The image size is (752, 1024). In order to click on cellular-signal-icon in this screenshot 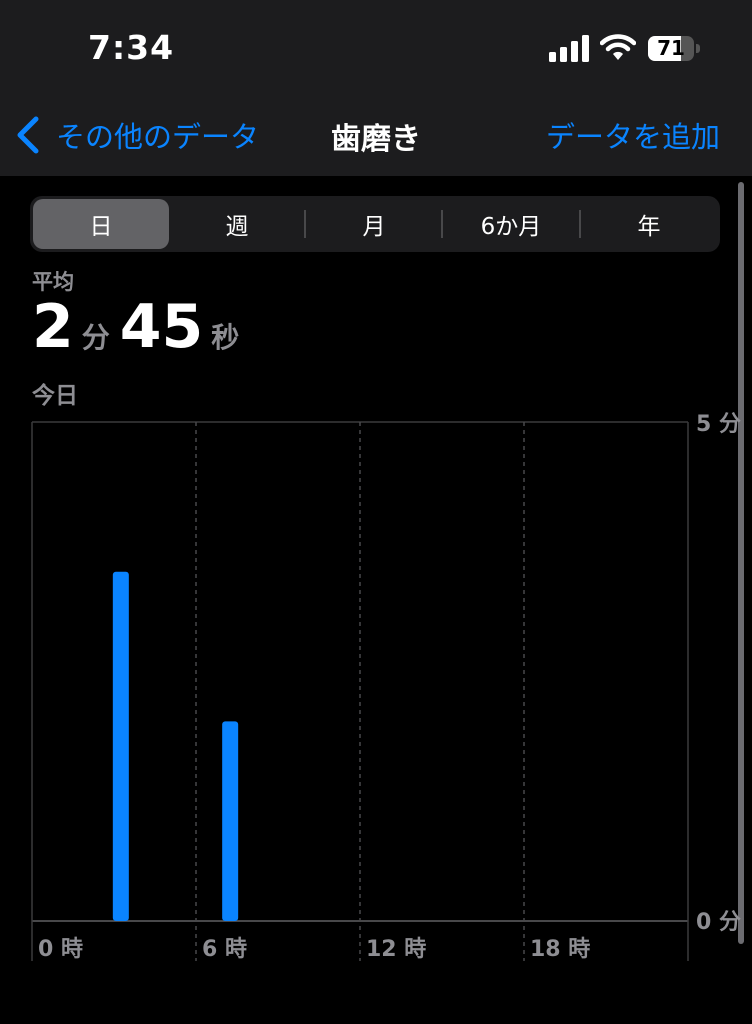, I will do `click(569, 48)`.